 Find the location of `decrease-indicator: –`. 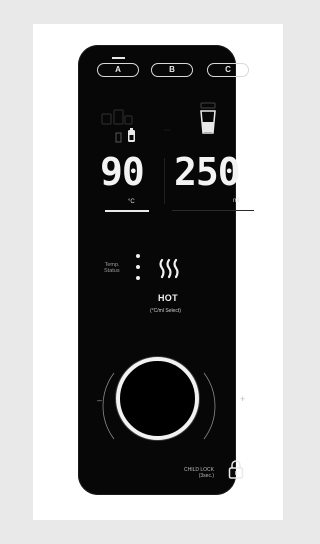

decrease-indicator: – is located at coordinates (99, 400).